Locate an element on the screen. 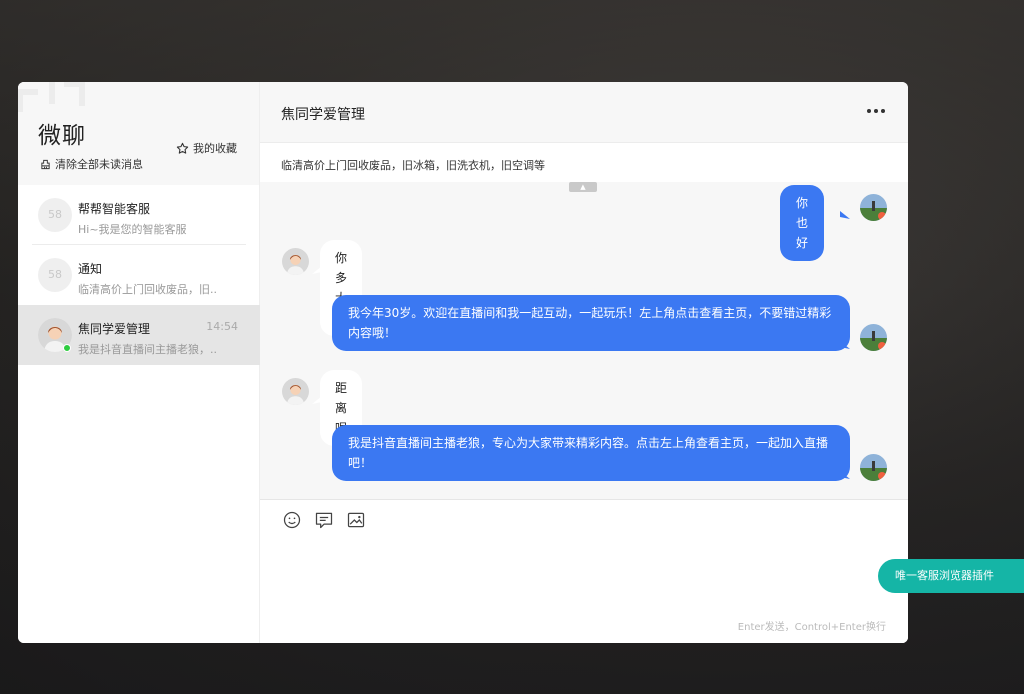  message-bubble: 你也好 is located at coordinates (802, 223).